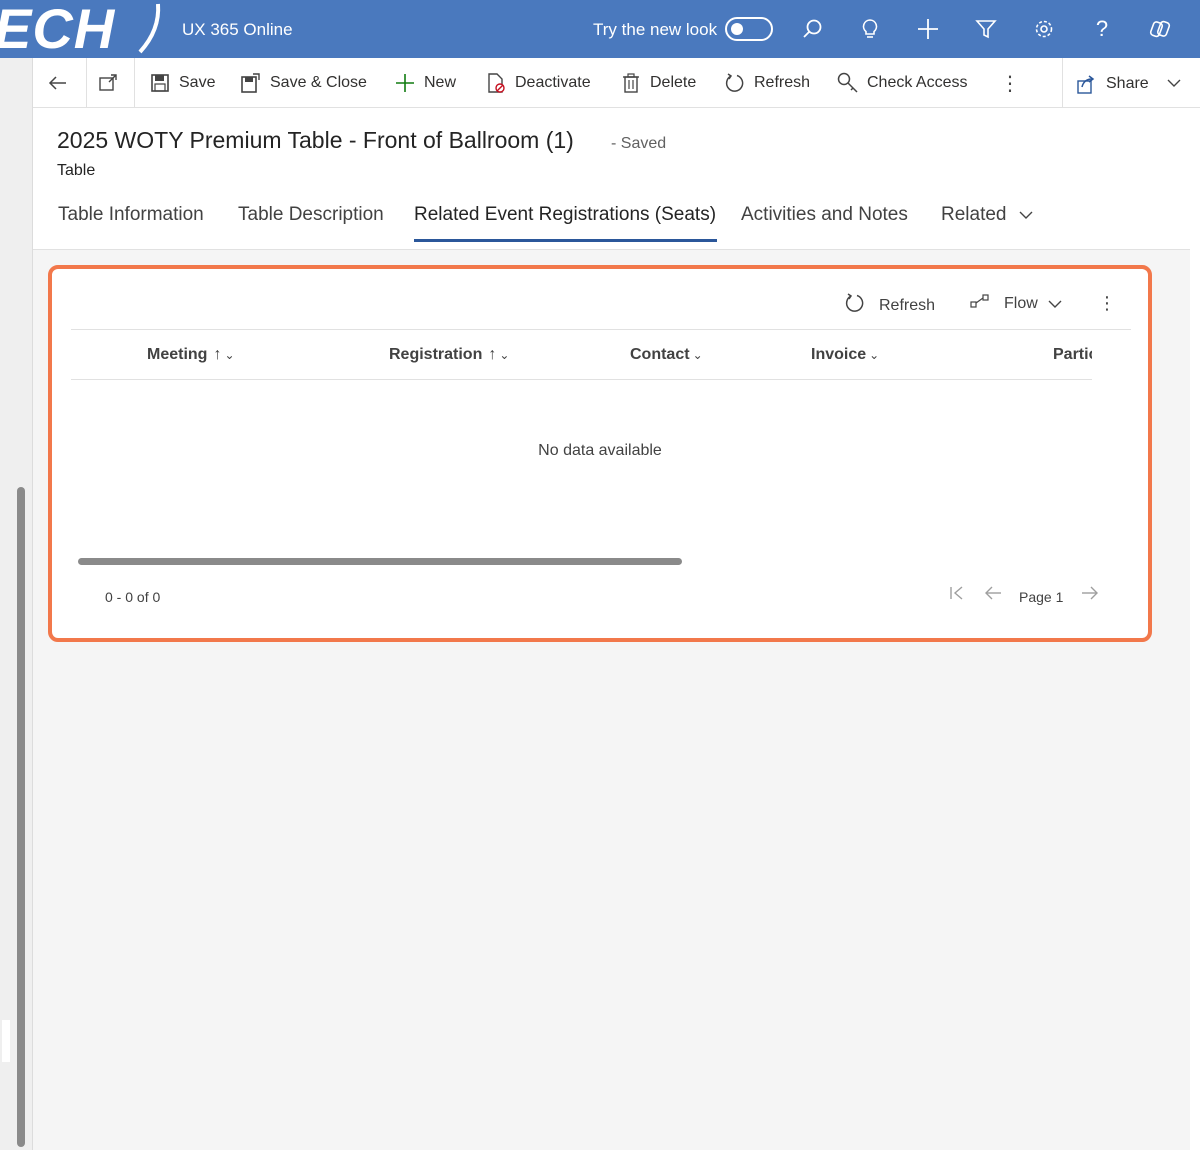 This screenshot has width=1200, height=1150. What do you see at coordinates (749, 29) in the screenshot?
I see `new-look-toggle` at bounding box center [749, 29].